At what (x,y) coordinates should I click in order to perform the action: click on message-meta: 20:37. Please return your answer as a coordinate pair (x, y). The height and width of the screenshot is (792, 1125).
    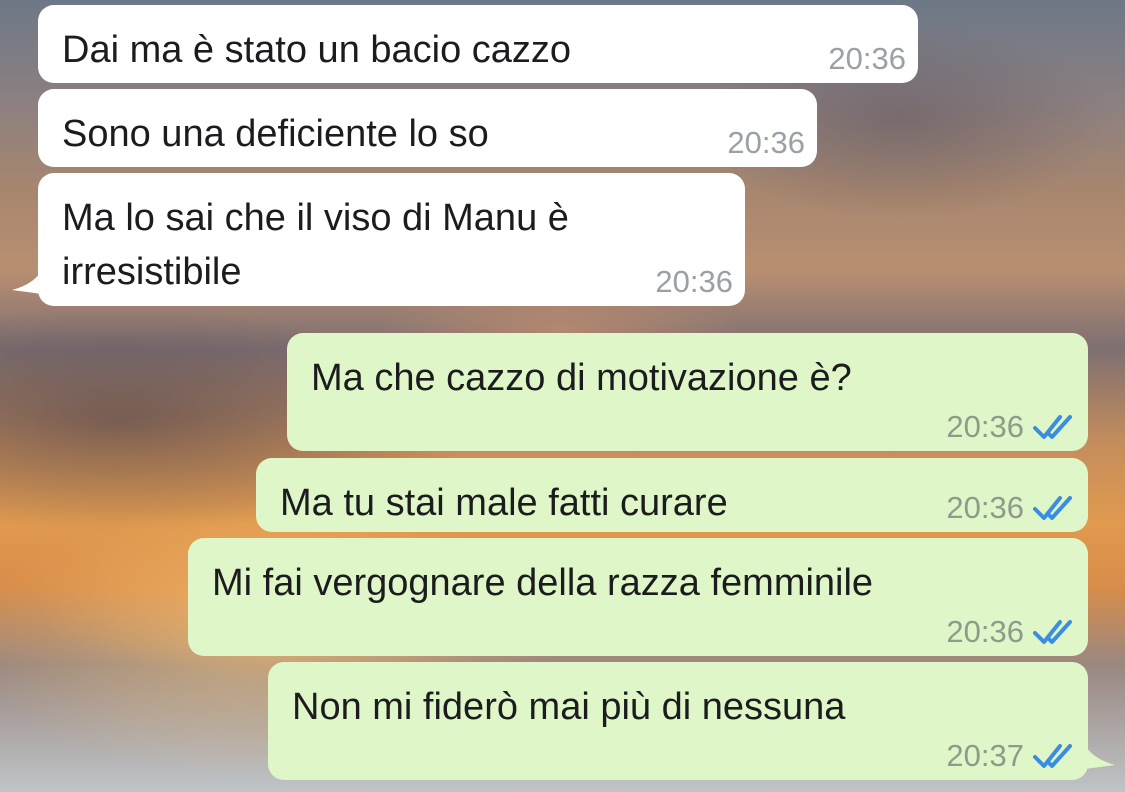
    Looking at the image, I should click on (1011, 756).